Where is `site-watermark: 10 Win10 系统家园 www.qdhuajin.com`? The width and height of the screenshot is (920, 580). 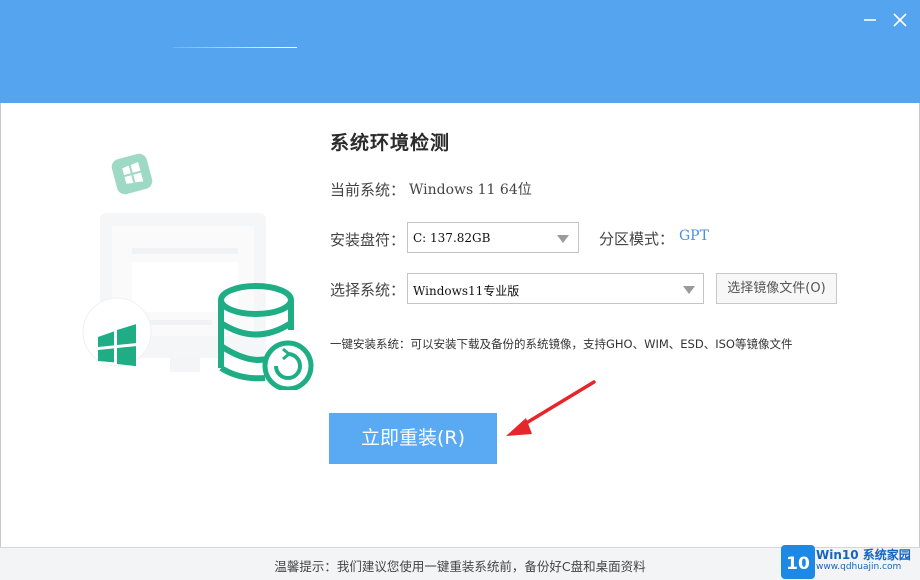 site-watermark: 10 Win10 系统家园 www.qdhuajin.com is located at coordinates (849, 560).